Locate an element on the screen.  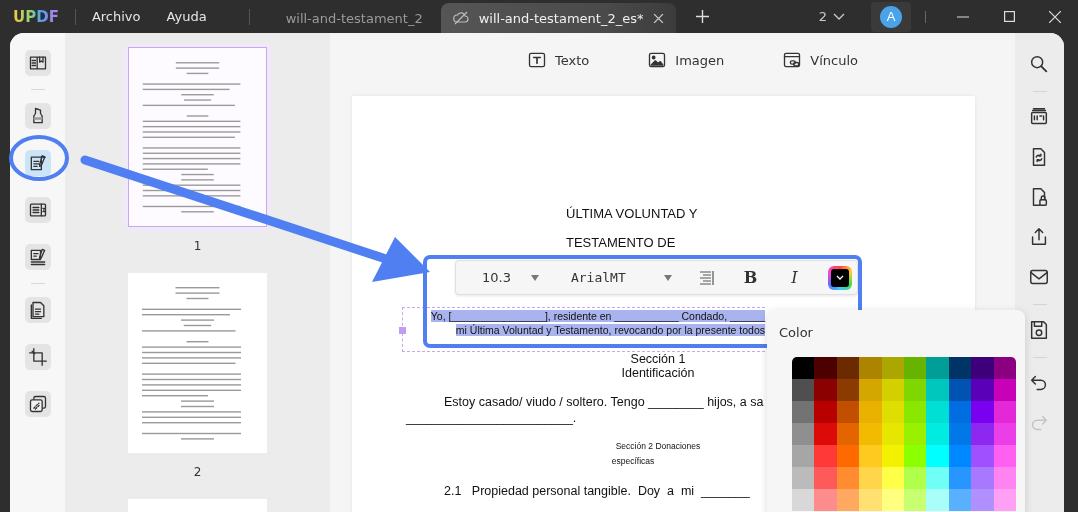
close-icon is located at coordinates (659, 18).